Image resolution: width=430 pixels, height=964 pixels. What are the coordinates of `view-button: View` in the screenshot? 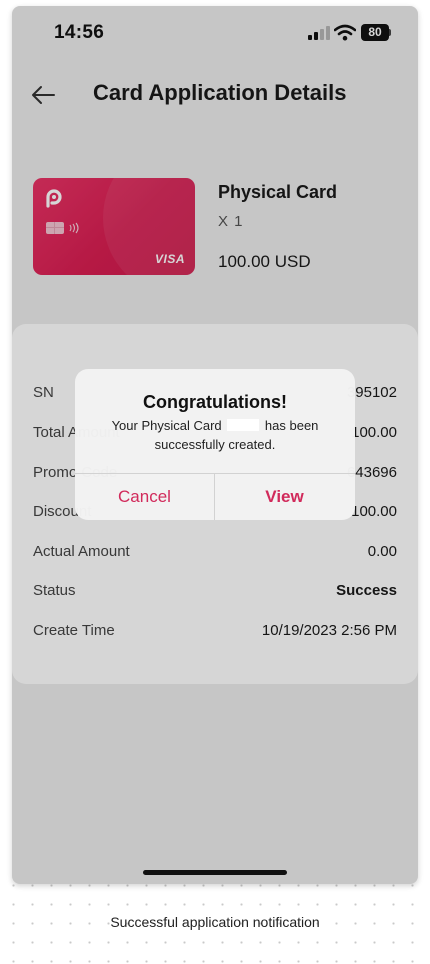 It's located at (284, 497).